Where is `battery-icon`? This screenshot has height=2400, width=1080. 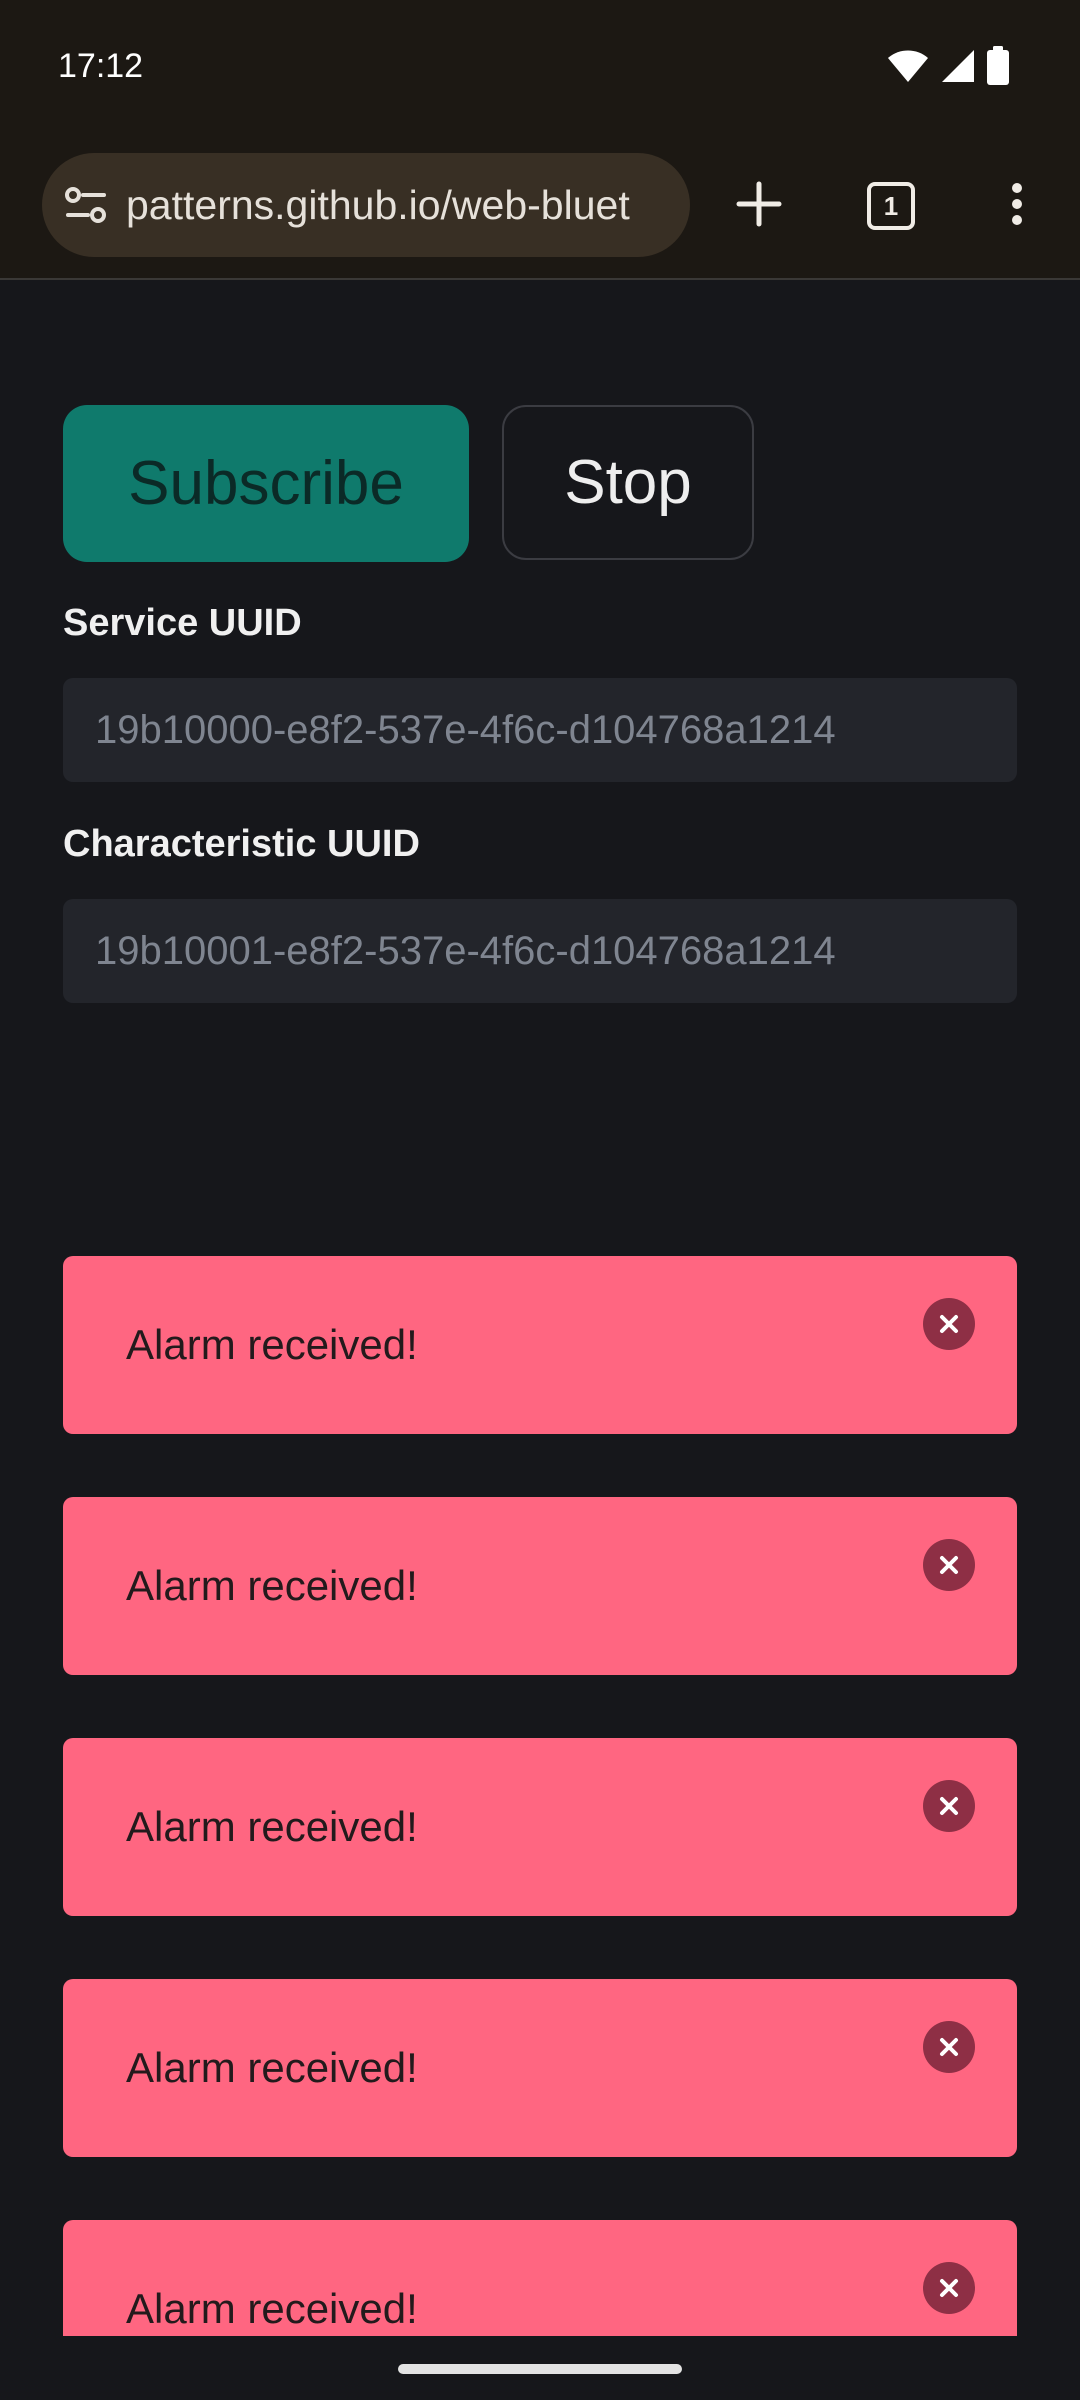 battery-icon is located at coordinates (998, 66).